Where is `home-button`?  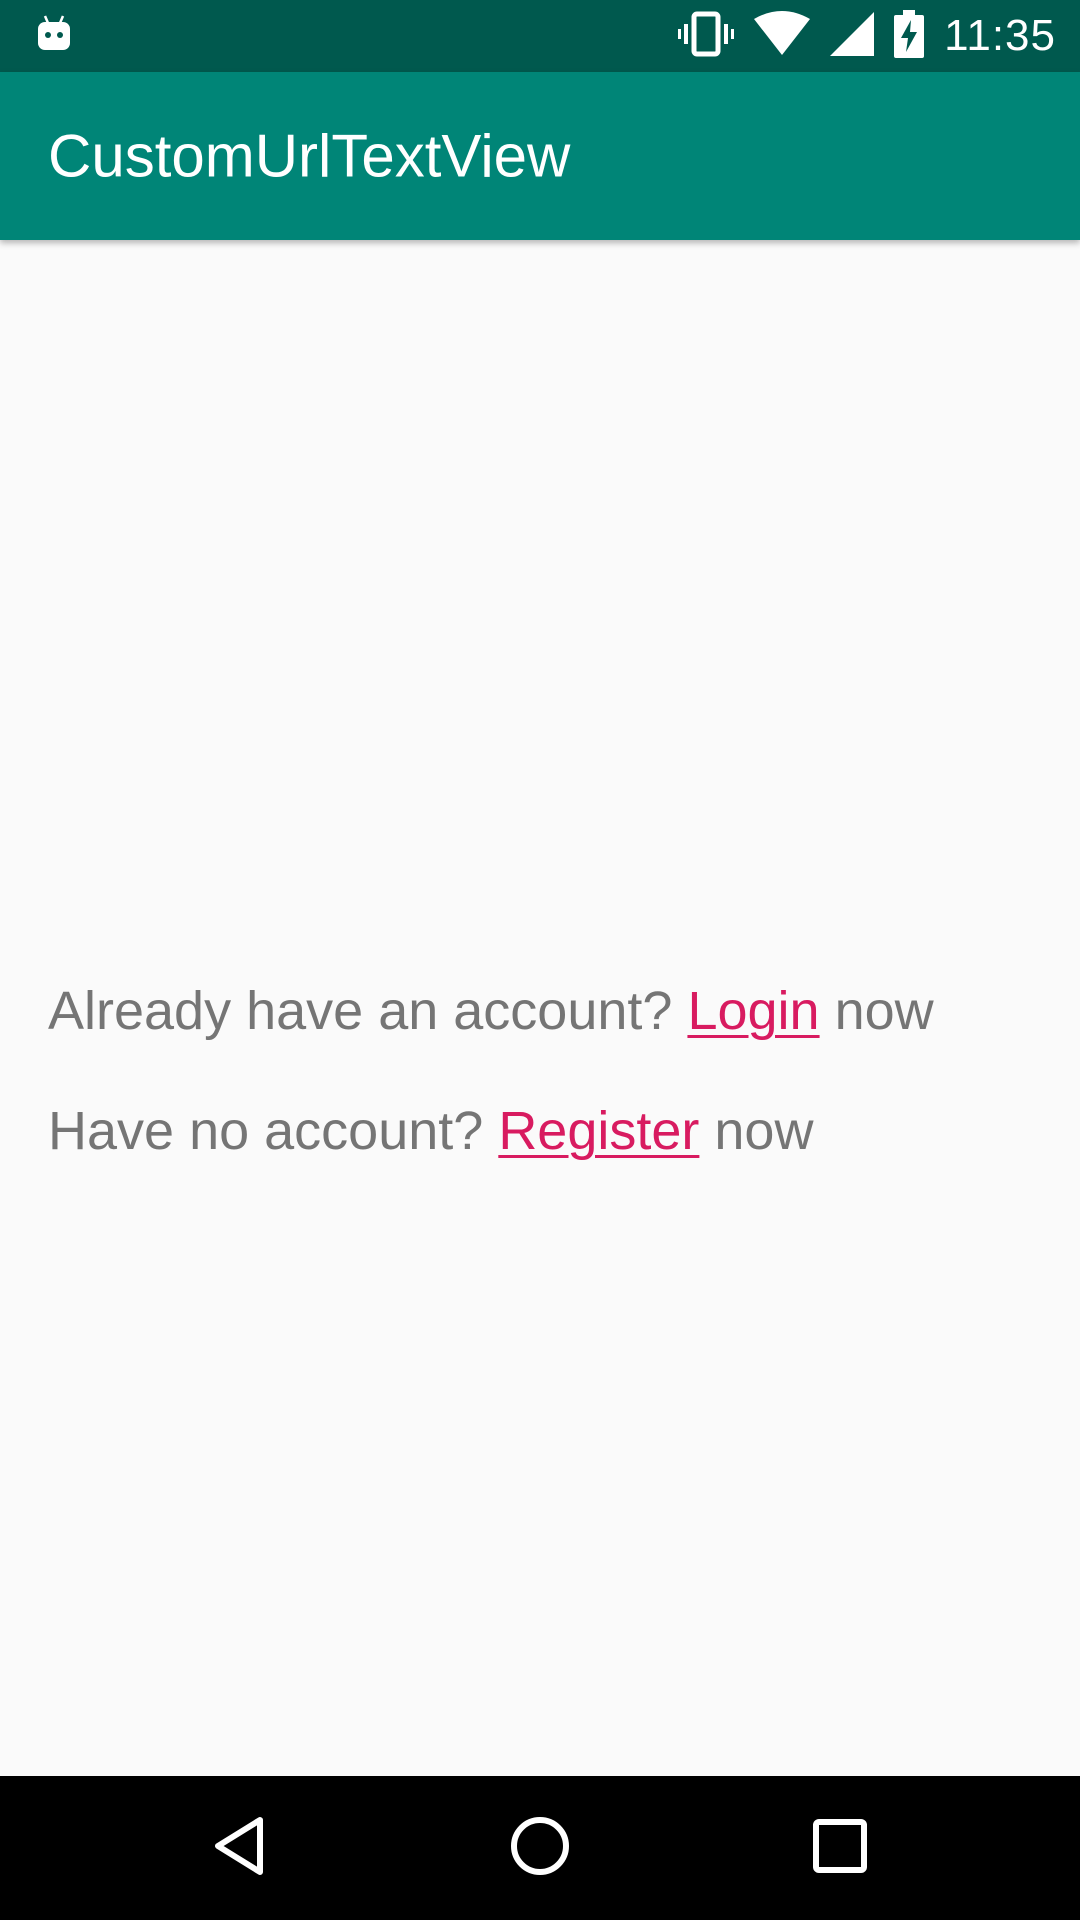 home-button is located at coordinates (540, 1848).